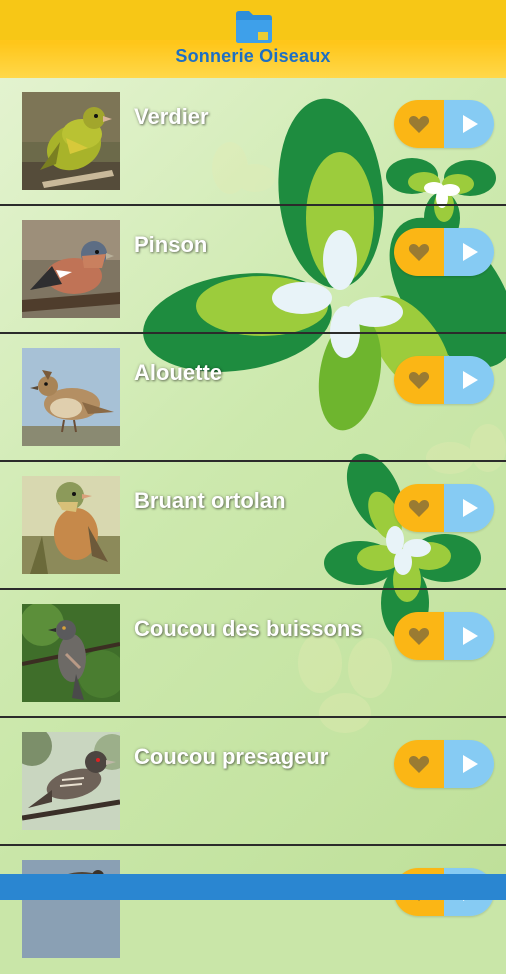 The height and width of the screenshot is (974, 506). I want to click on bird-name: Coucou des buissons, so click(248, 628).